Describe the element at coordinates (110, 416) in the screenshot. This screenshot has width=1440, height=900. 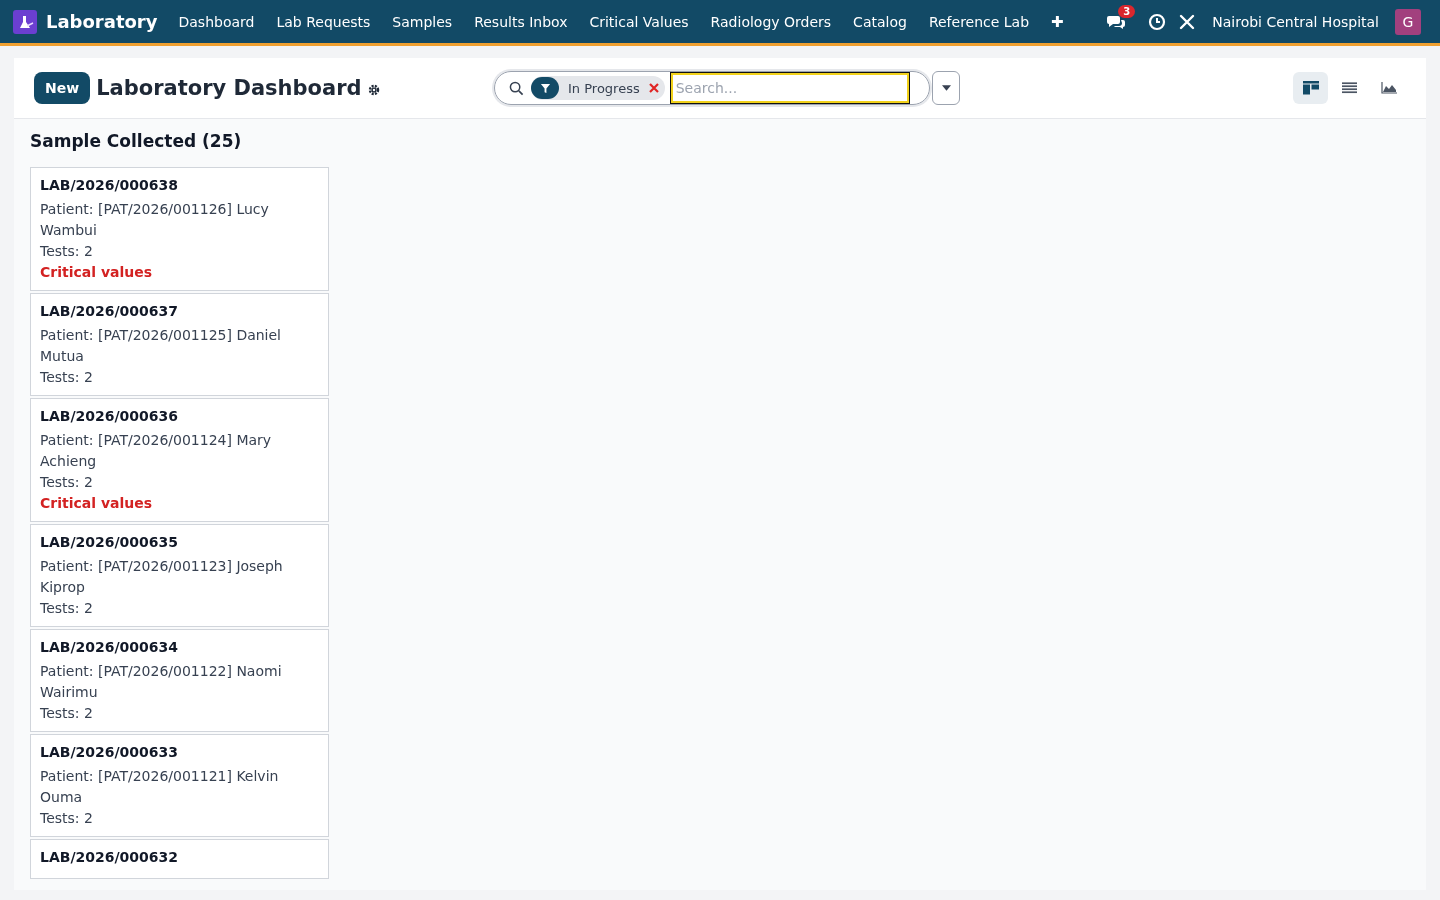
I see `record-reference: LAB/2026/000636` at that location.